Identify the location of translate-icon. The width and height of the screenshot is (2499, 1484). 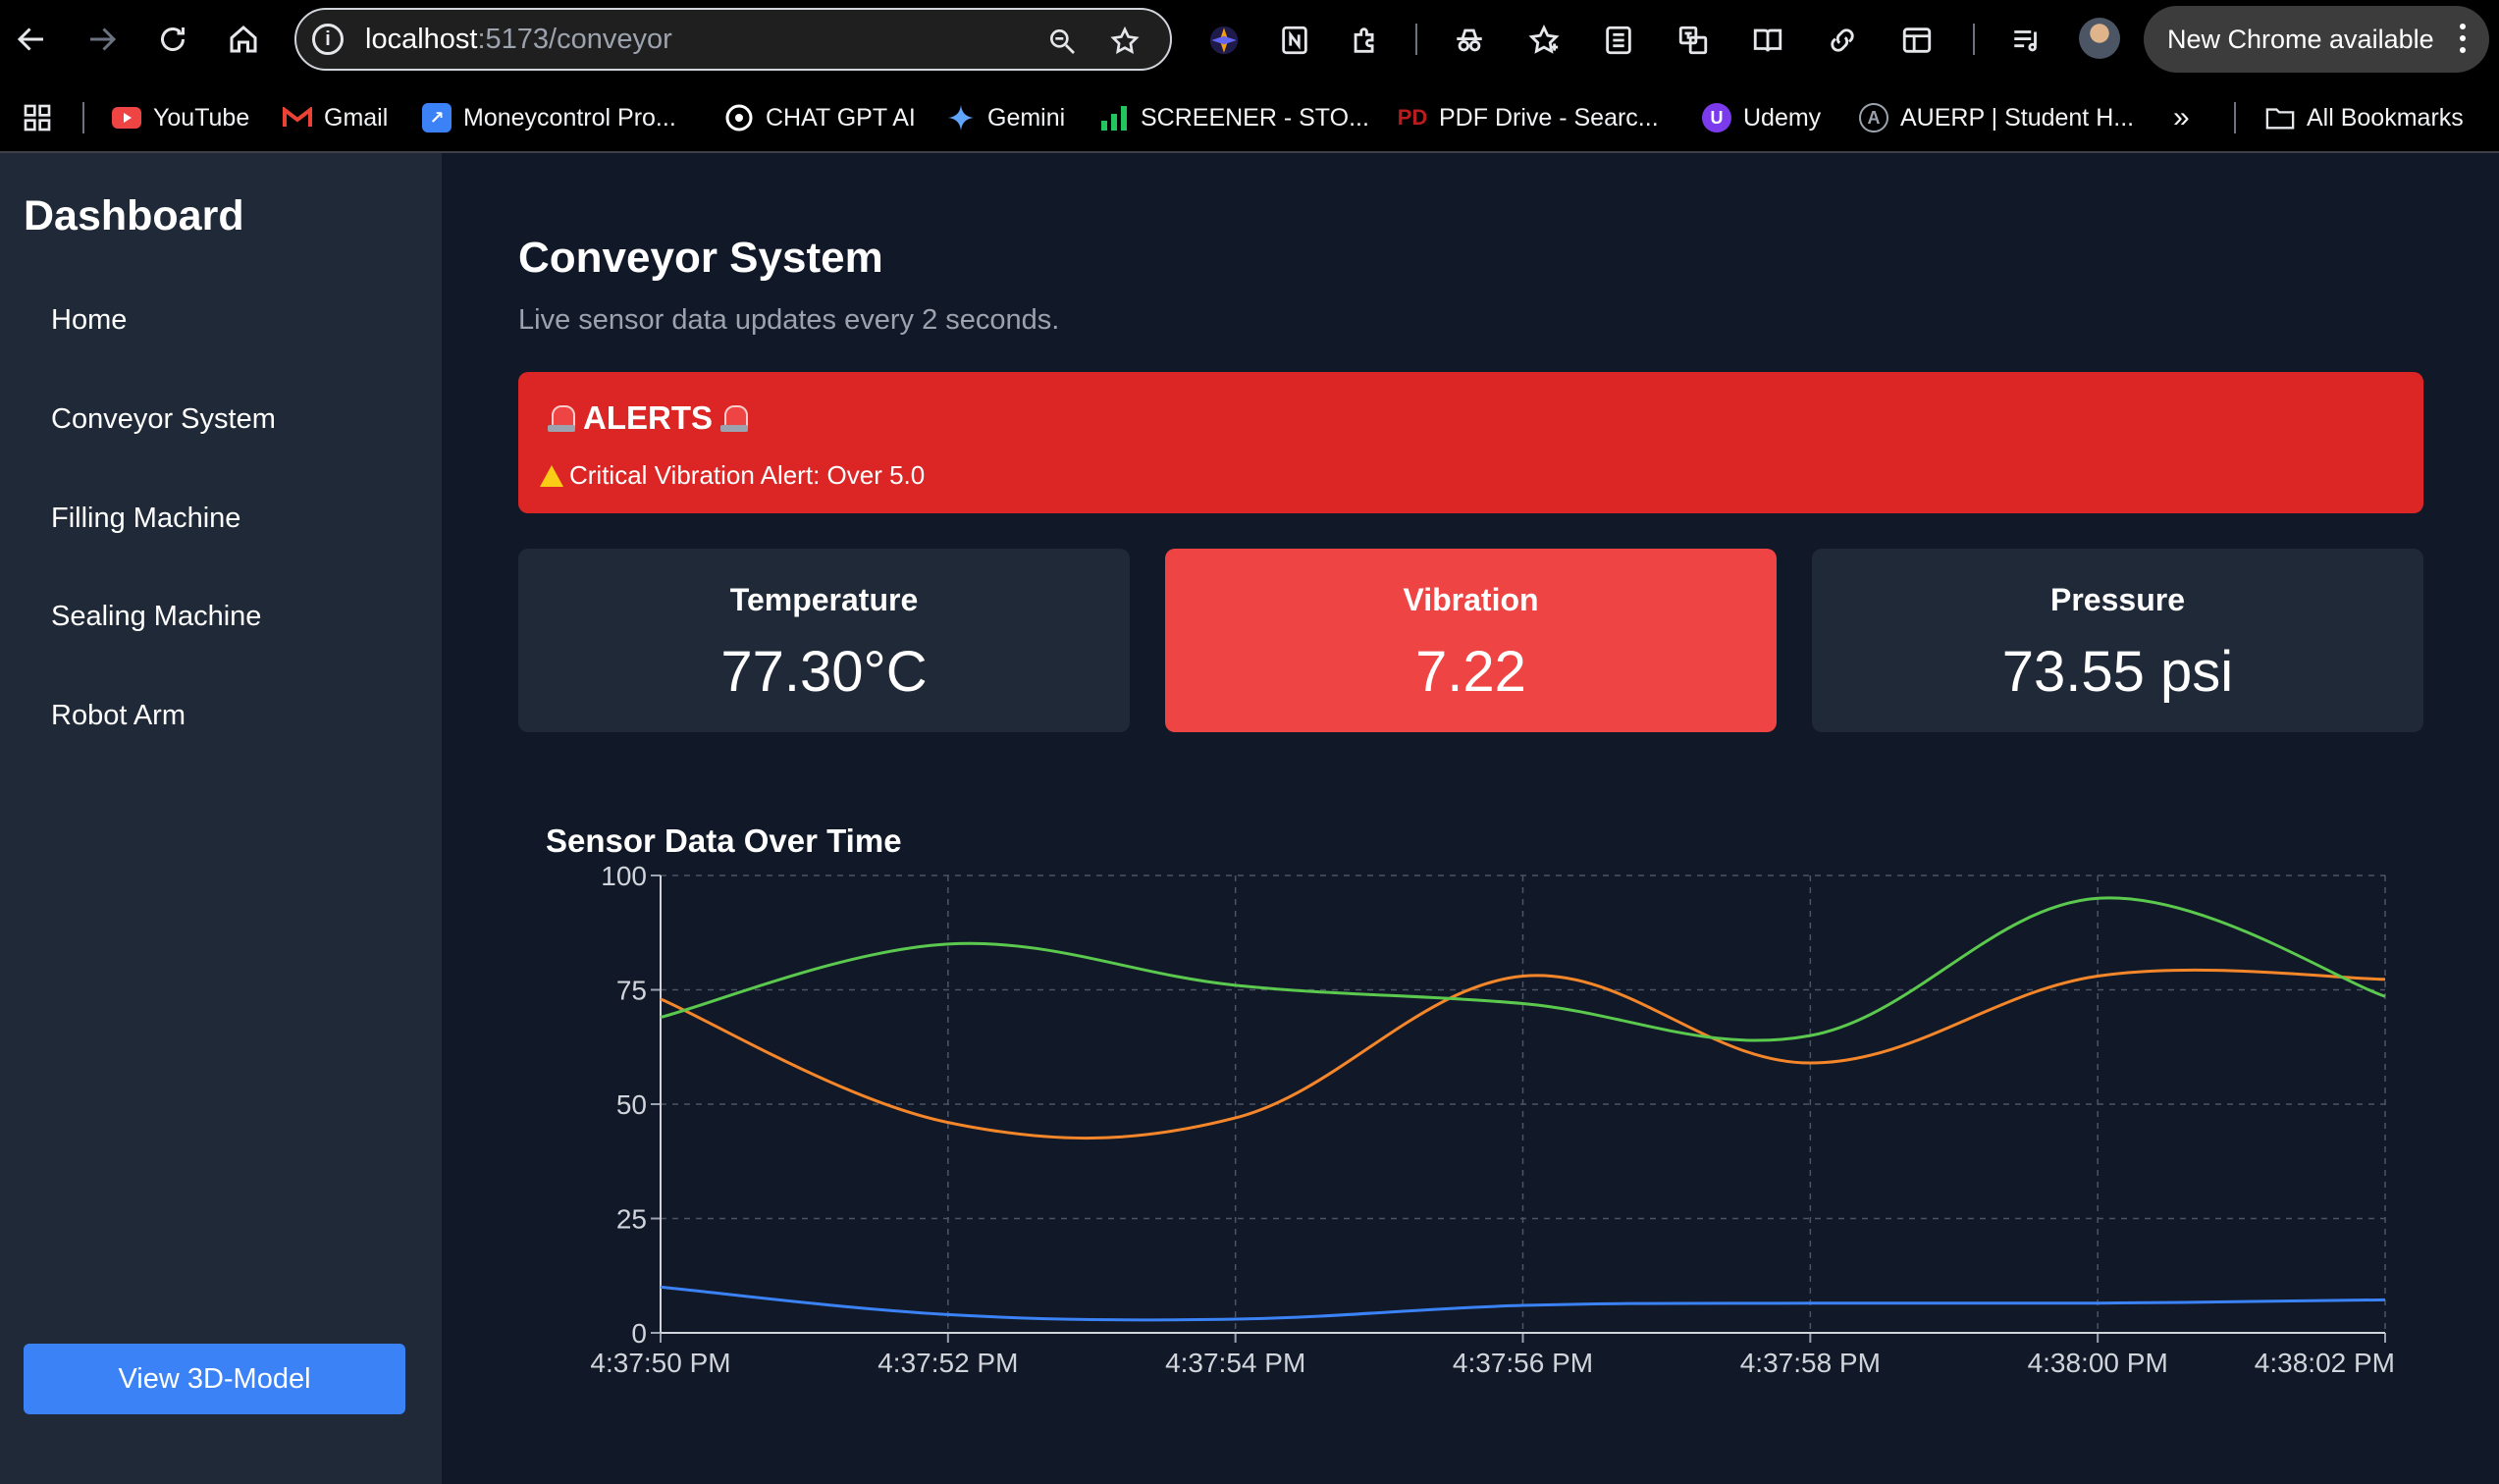
(1693, 40).